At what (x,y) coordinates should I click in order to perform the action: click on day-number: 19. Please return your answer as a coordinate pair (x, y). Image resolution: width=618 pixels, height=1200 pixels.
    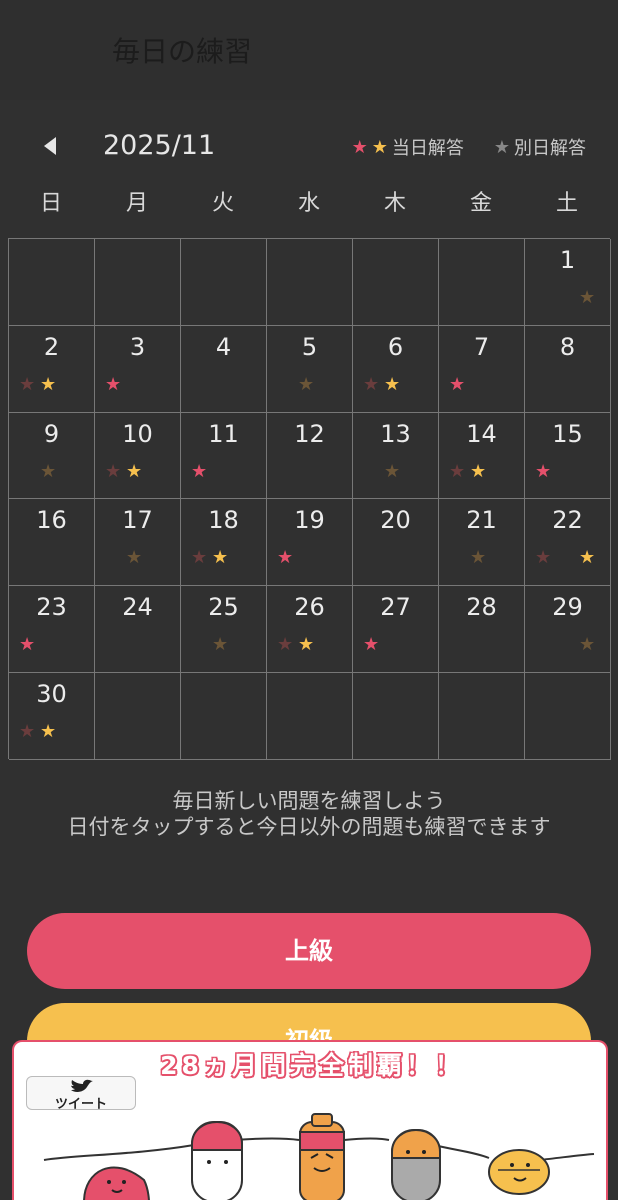
    Looking at the image, I should click on (309, 520).